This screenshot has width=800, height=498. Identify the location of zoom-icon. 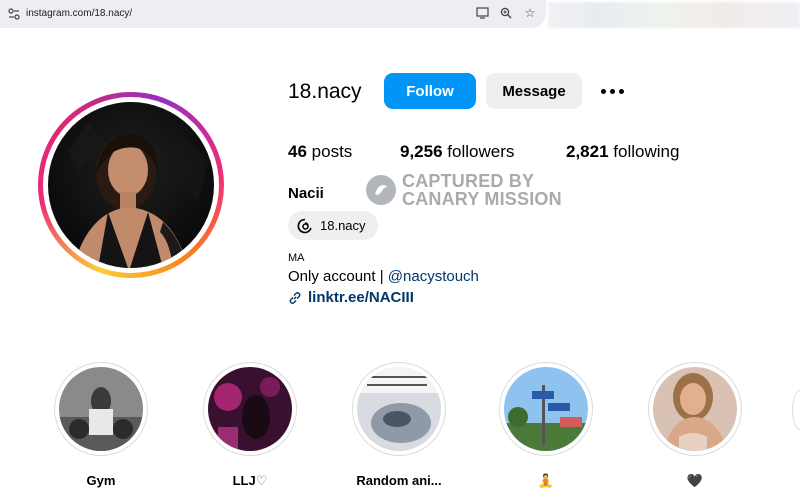
(506, 13).